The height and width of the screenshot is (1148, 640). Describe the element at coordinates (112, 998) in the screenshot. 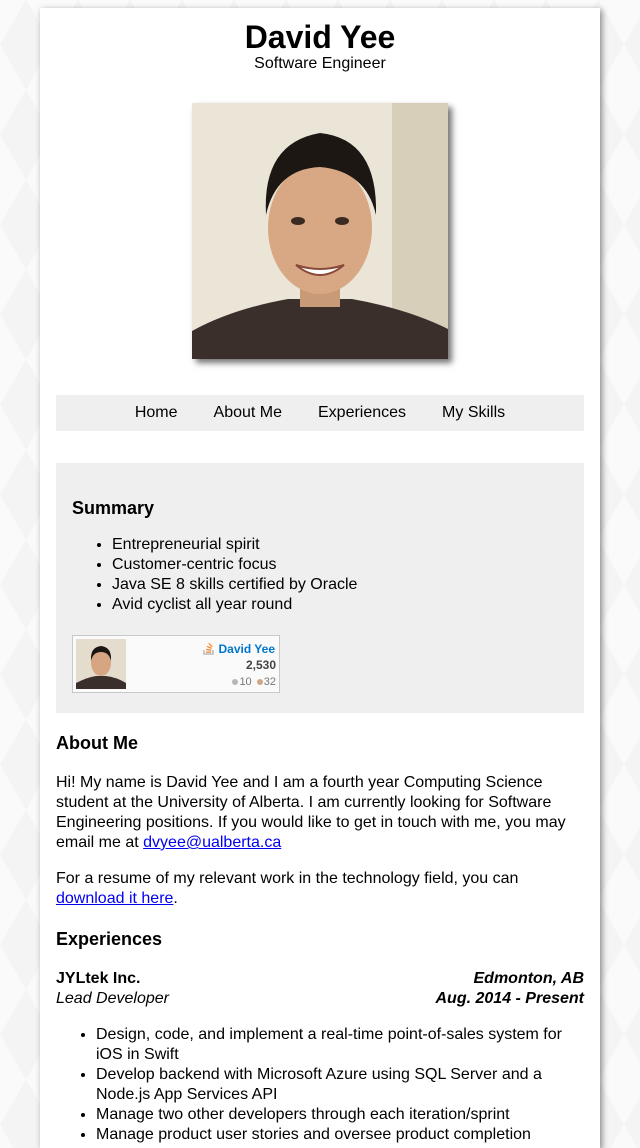

I see `job-role: Lead Developer` at that location.